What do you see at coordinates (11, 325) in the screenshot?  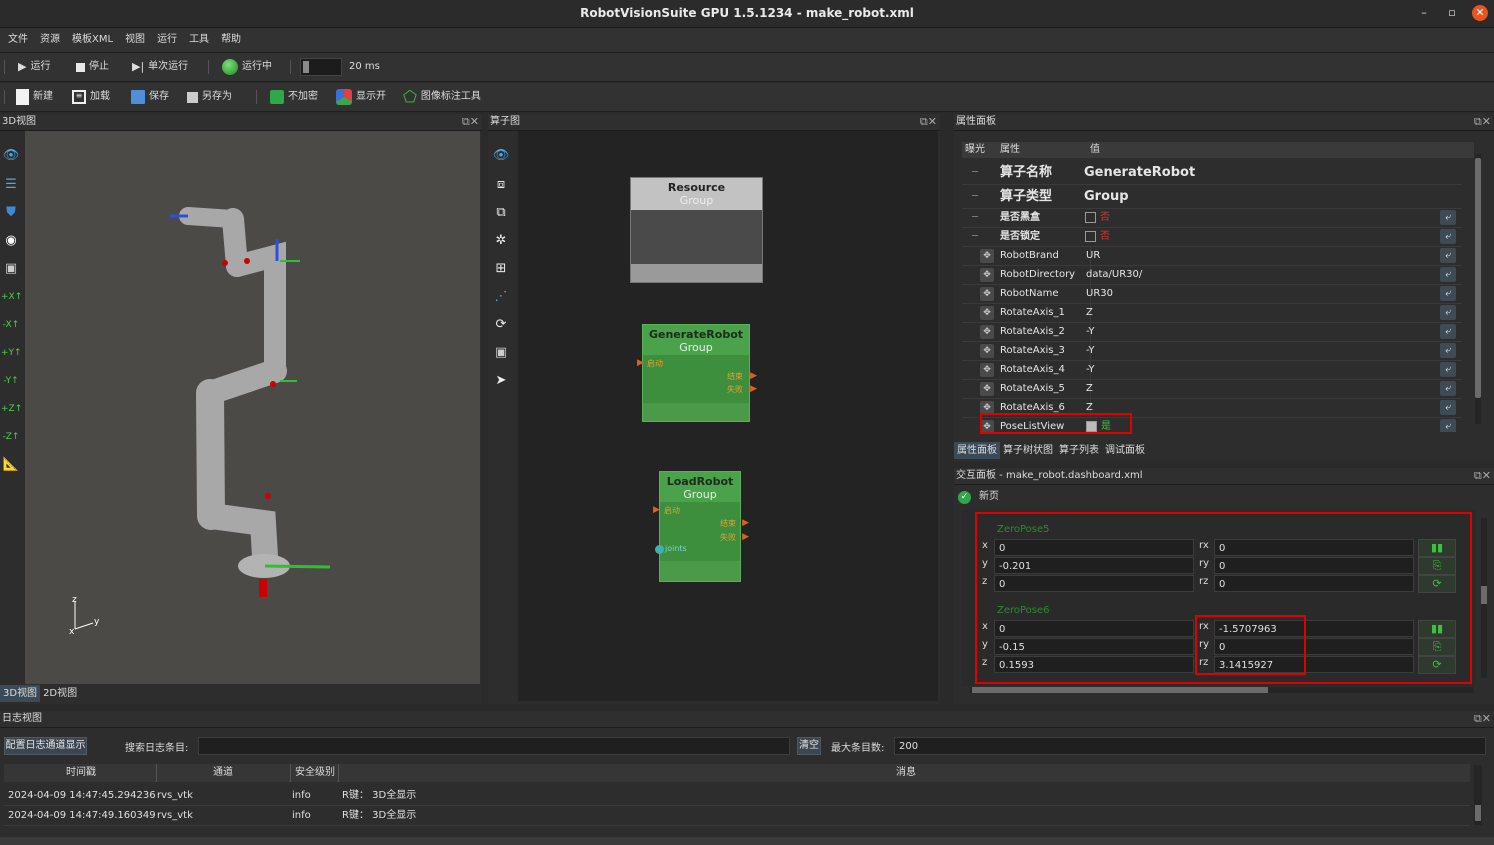 I see `minus-x-icon: -X↑` at bounding box center [11, 325].